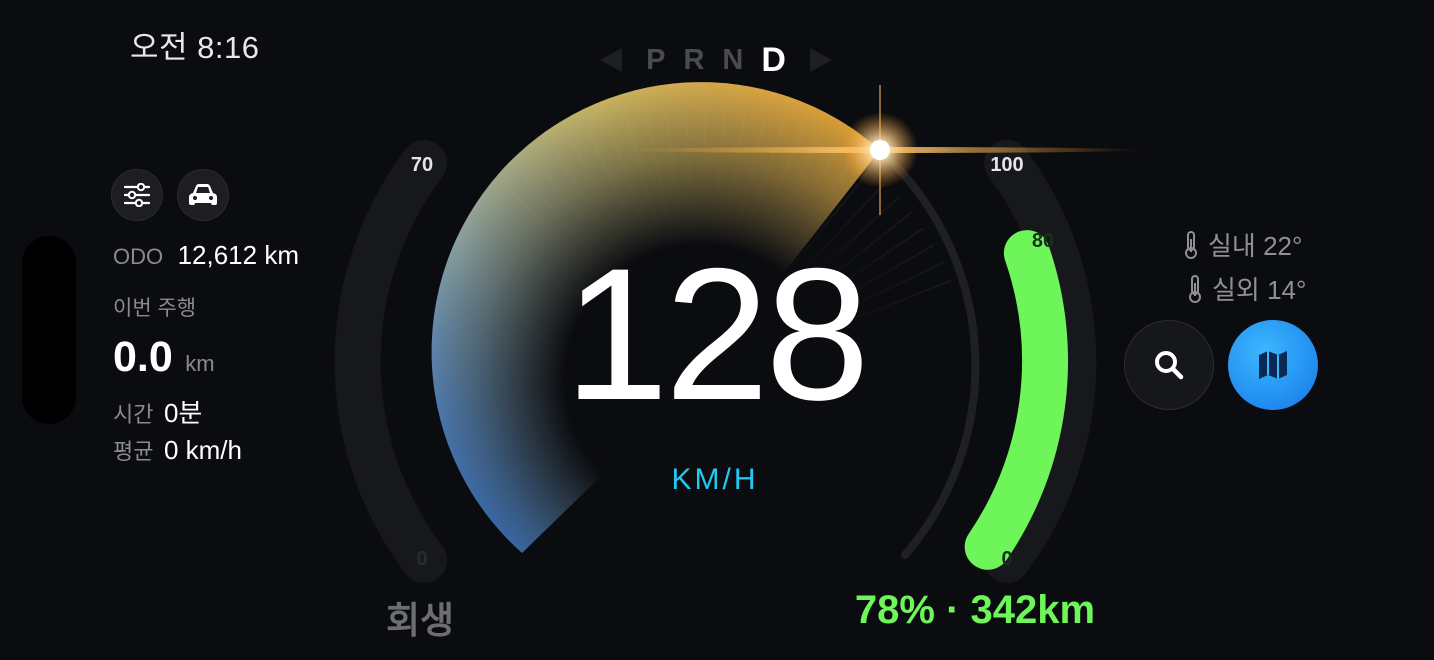 The width and height of the screenshot is (1434, 660). Describe the element at coordinates (143, 357) in the screenshot. I see `trip-distance-value: 0.0` at that location.